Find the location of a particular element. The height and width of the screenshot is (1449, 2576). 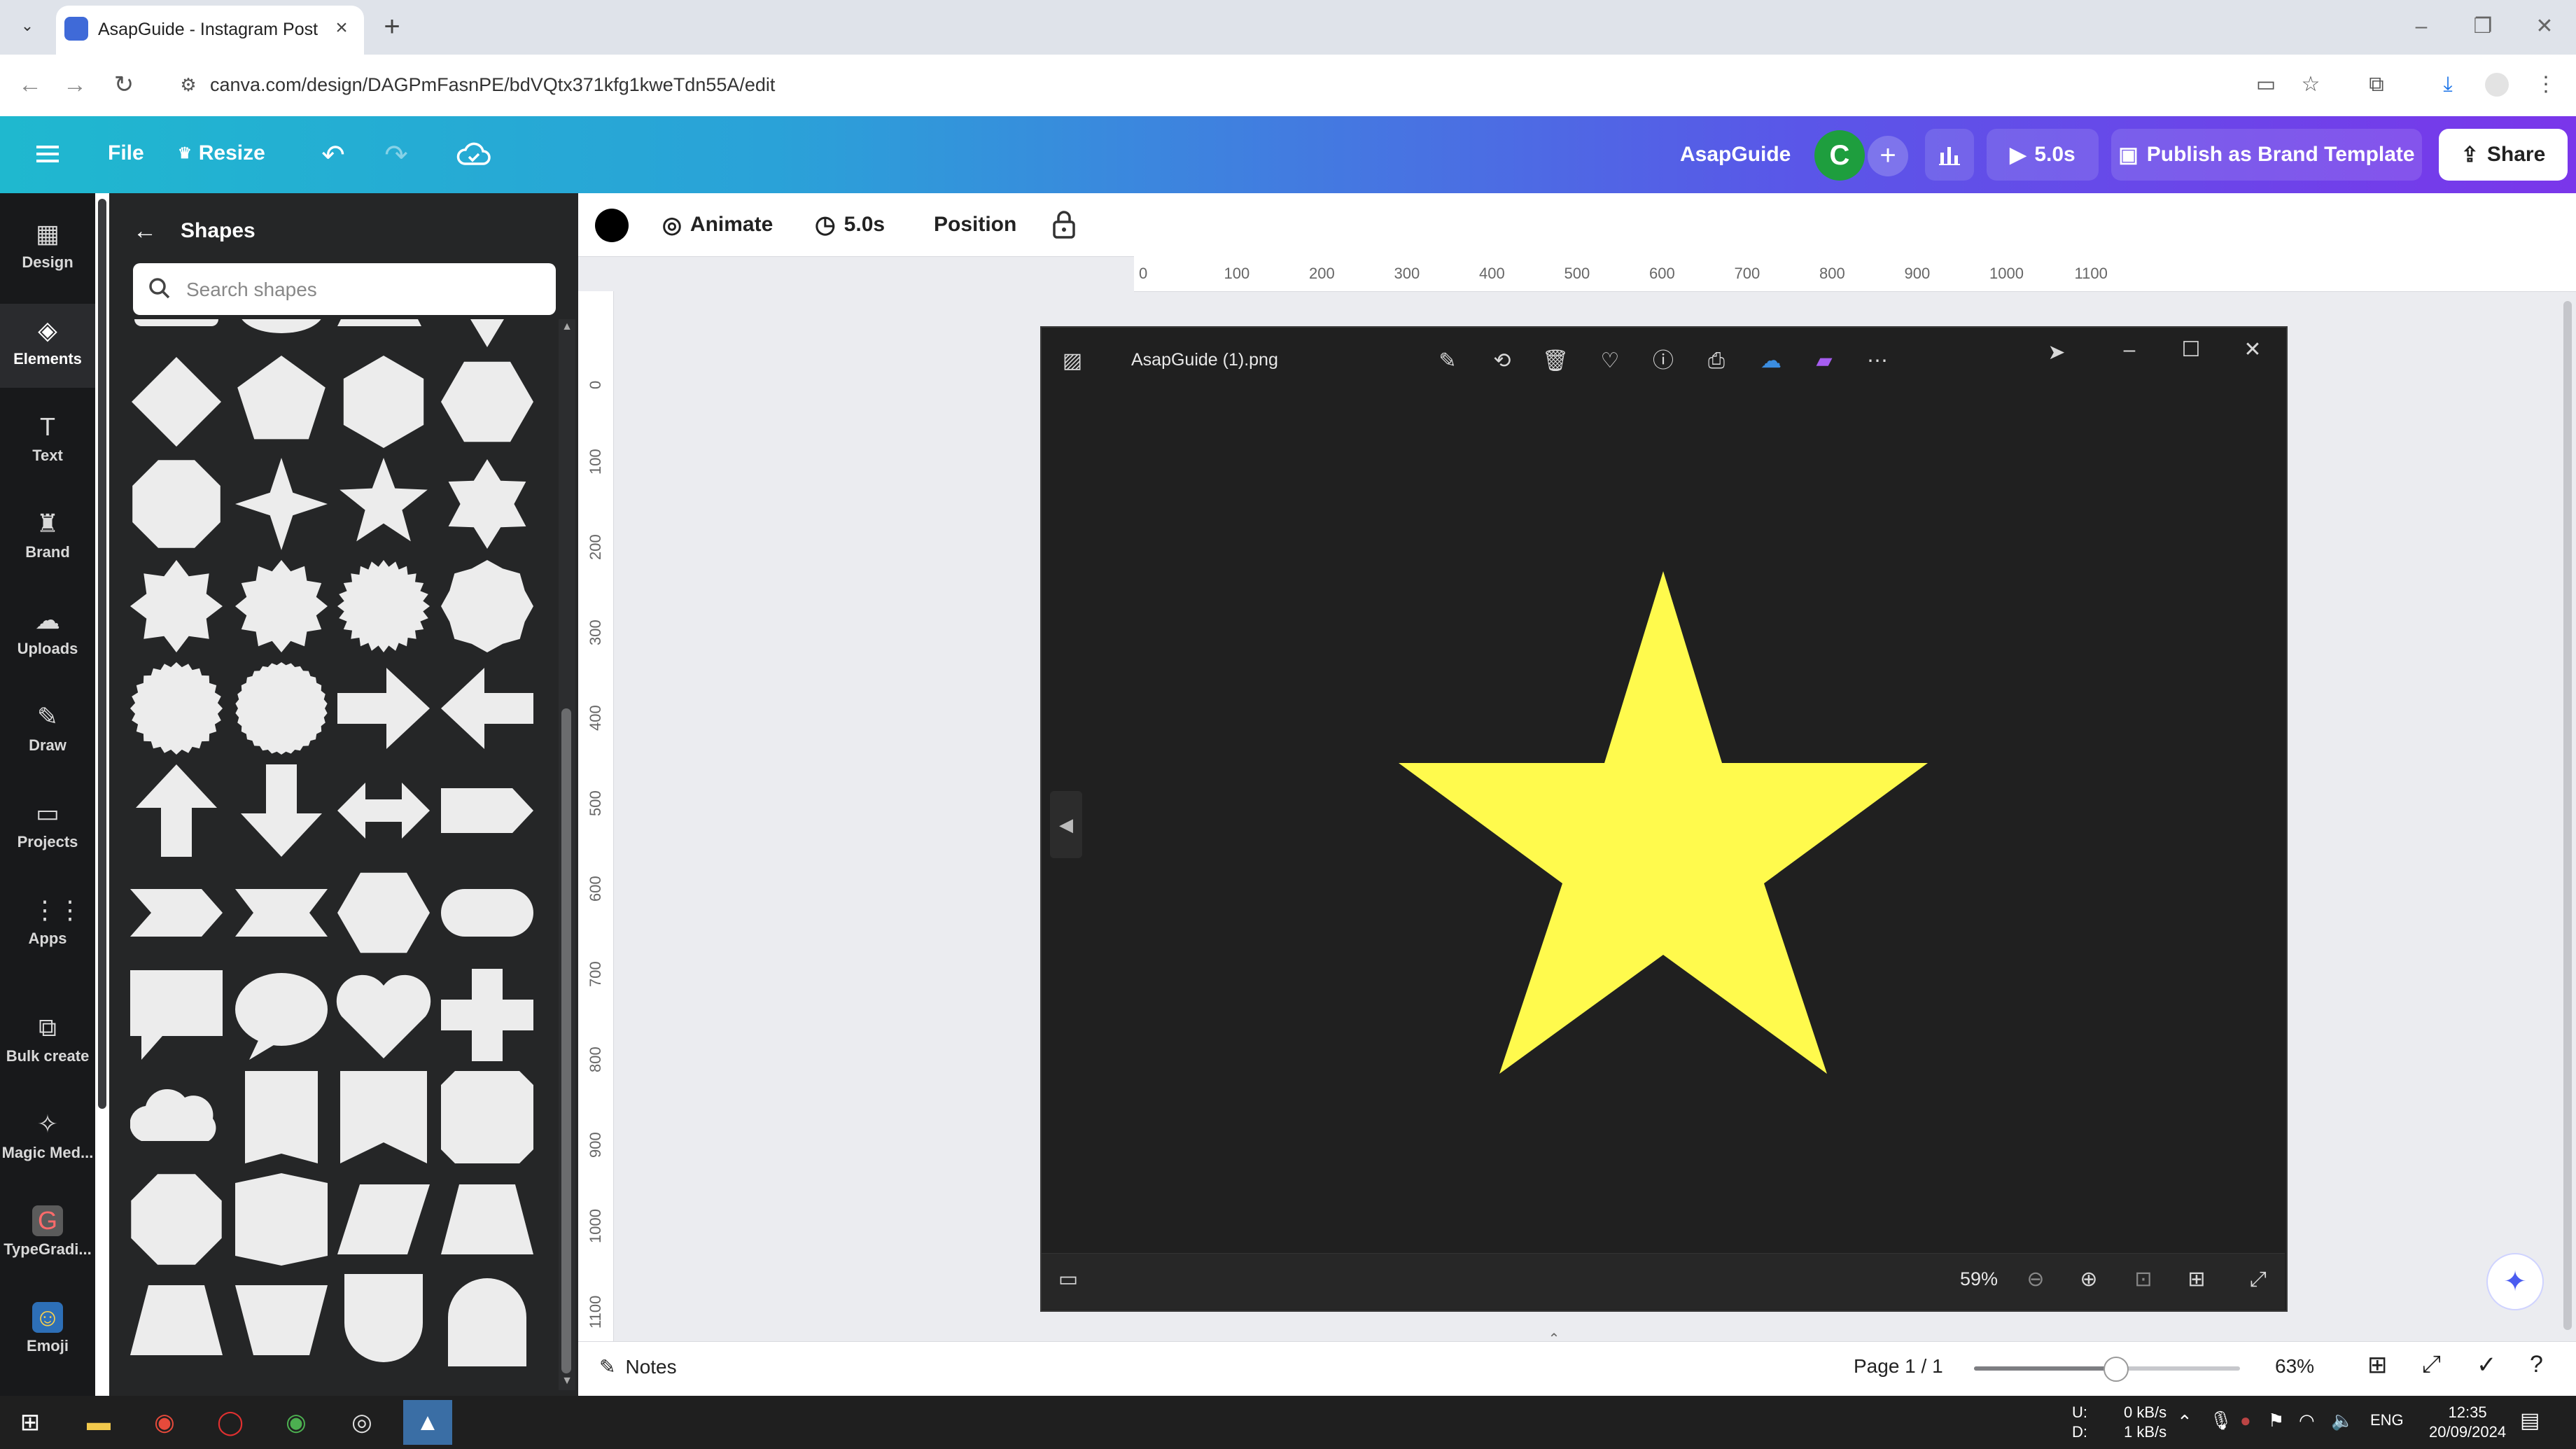

viewer-minimize-icon: – is located at coordinates (2129, 350).